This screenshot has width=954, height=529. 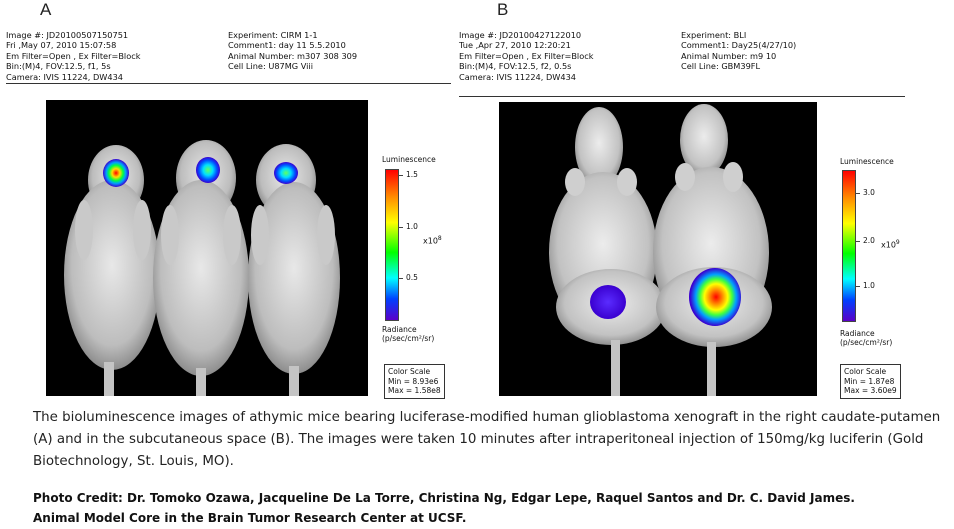 What do you see at coordinates (865, 192) in the screenshot?
I see `colorbar-tick: 3.0` at bounding box center [865, 192].